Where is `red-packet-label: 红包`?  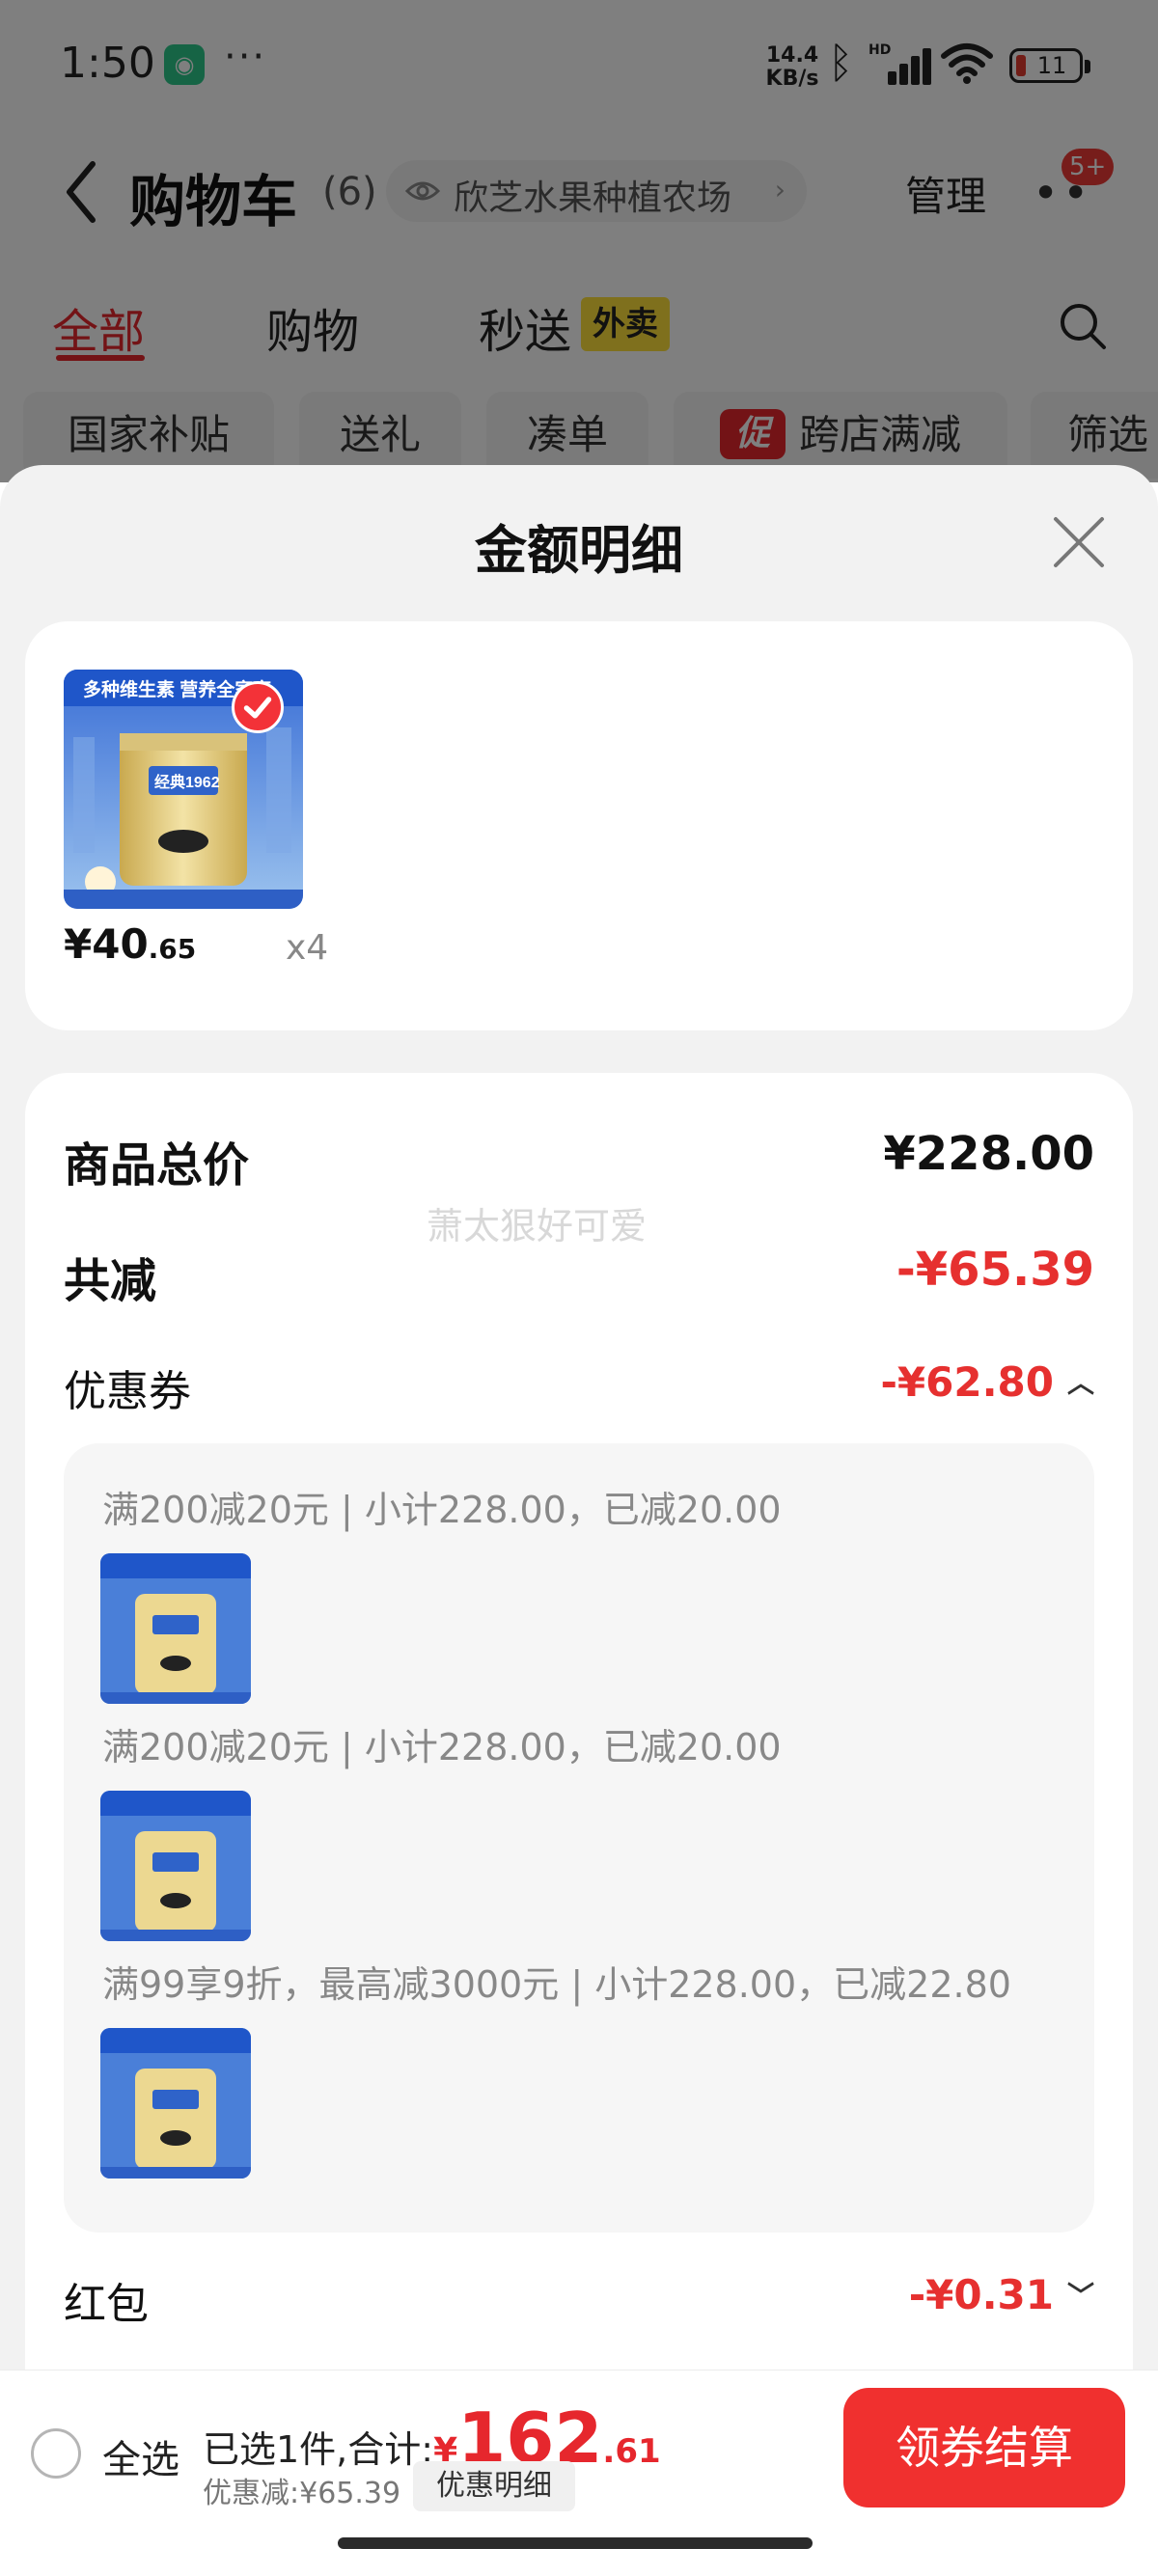
red-packet-label: 红包 is located at coordinates (106, 2304).